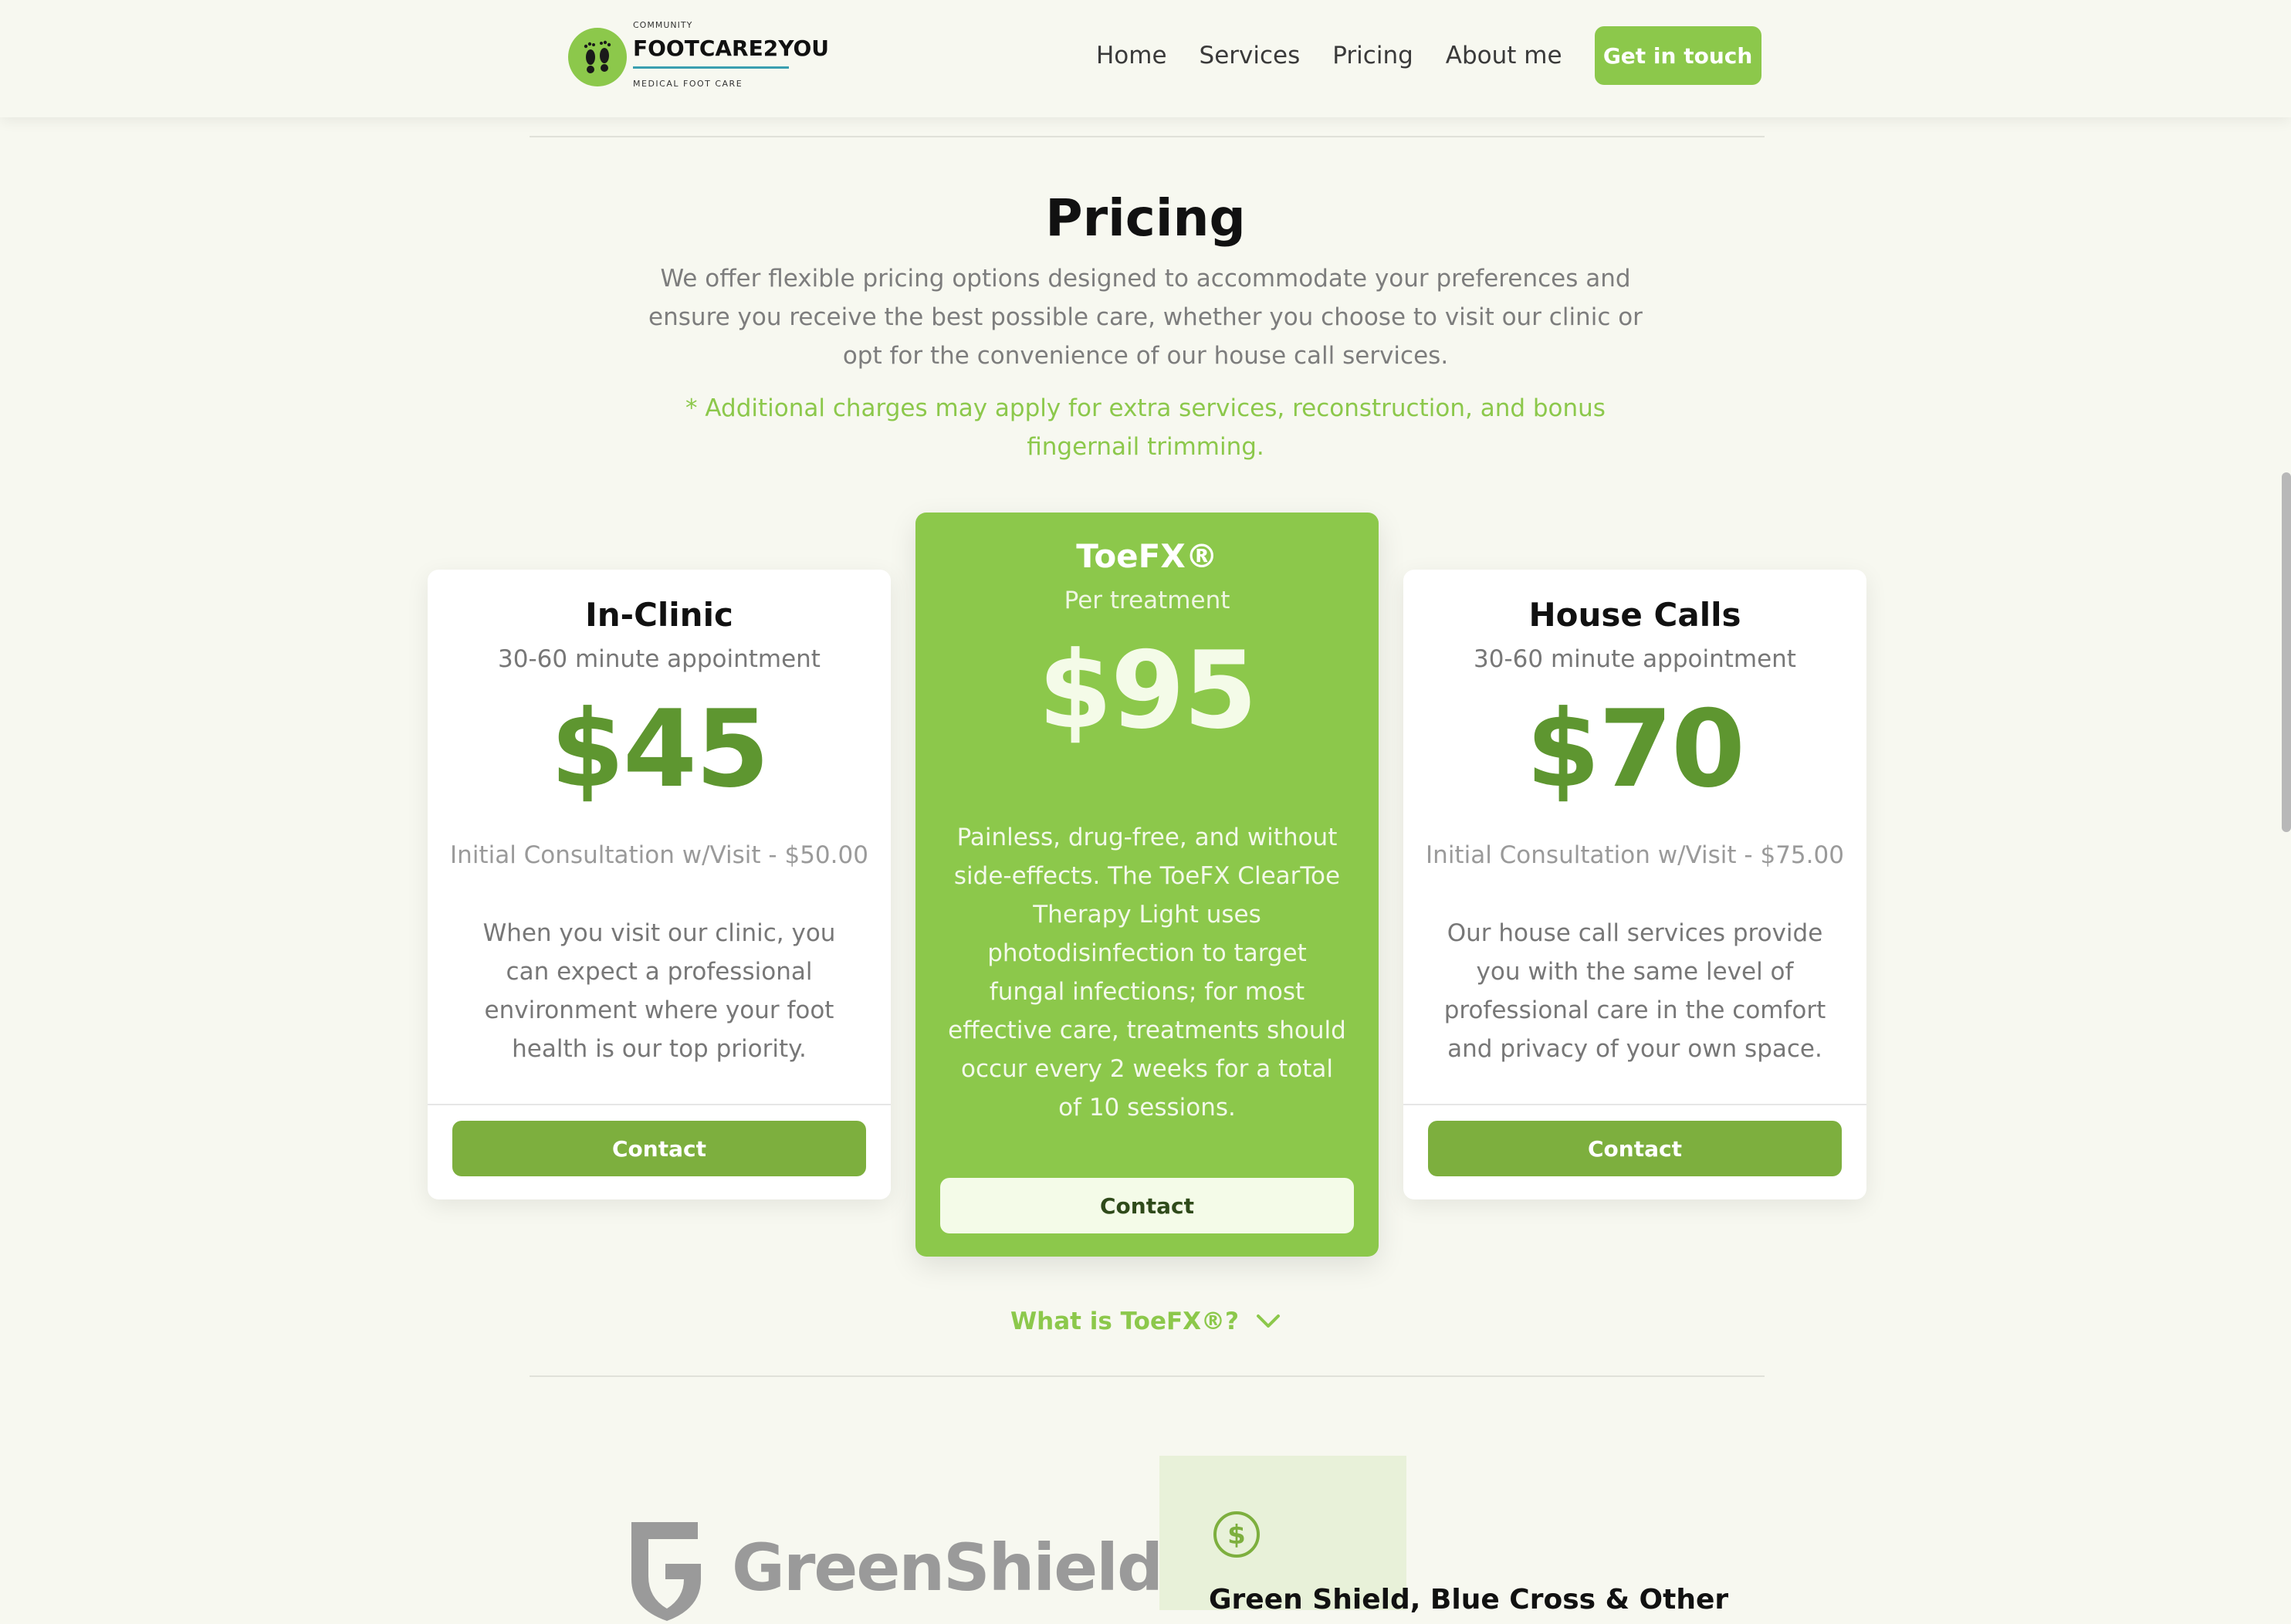 Image resolution: width=2291 pixels, height=1624 pixels. What do you see at coordinates (1131, 56) in the screenshot?
I see `nav-home: Home` at bounding box center [1131, 56].